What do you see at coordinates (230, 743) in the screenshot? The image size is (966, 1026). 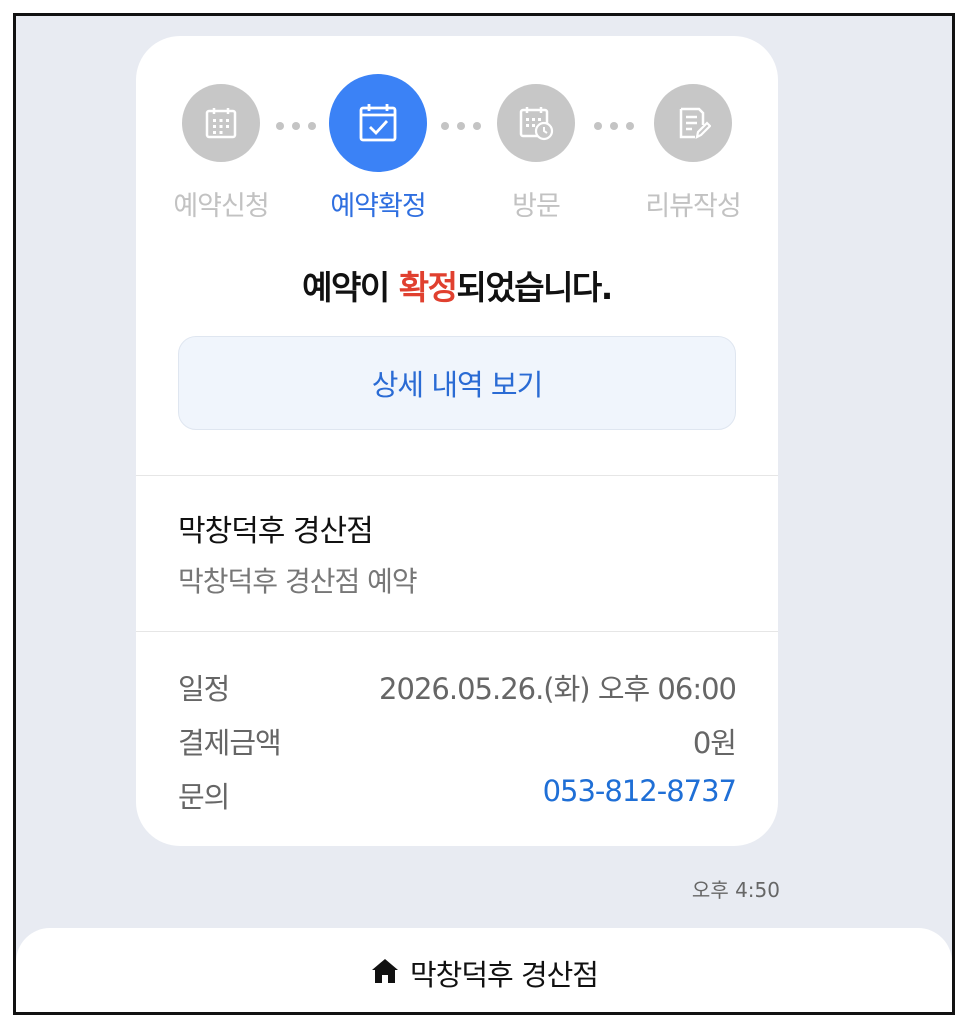 I see `payment-label: 결제금액` at bounding box center [230, 743].